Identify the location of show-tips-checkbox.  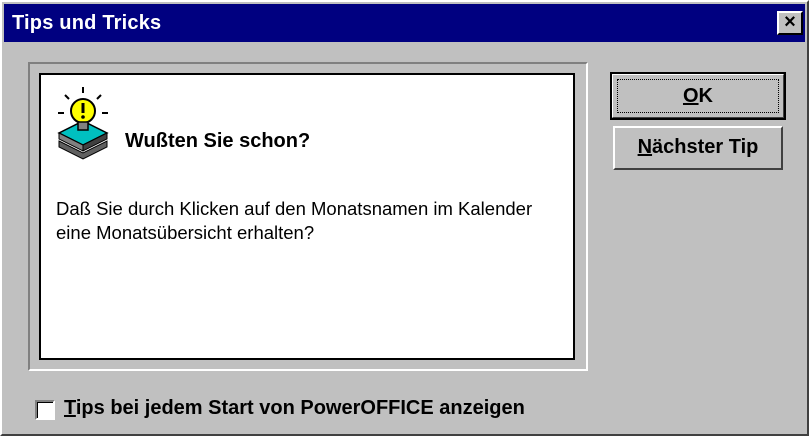
(45, 410).